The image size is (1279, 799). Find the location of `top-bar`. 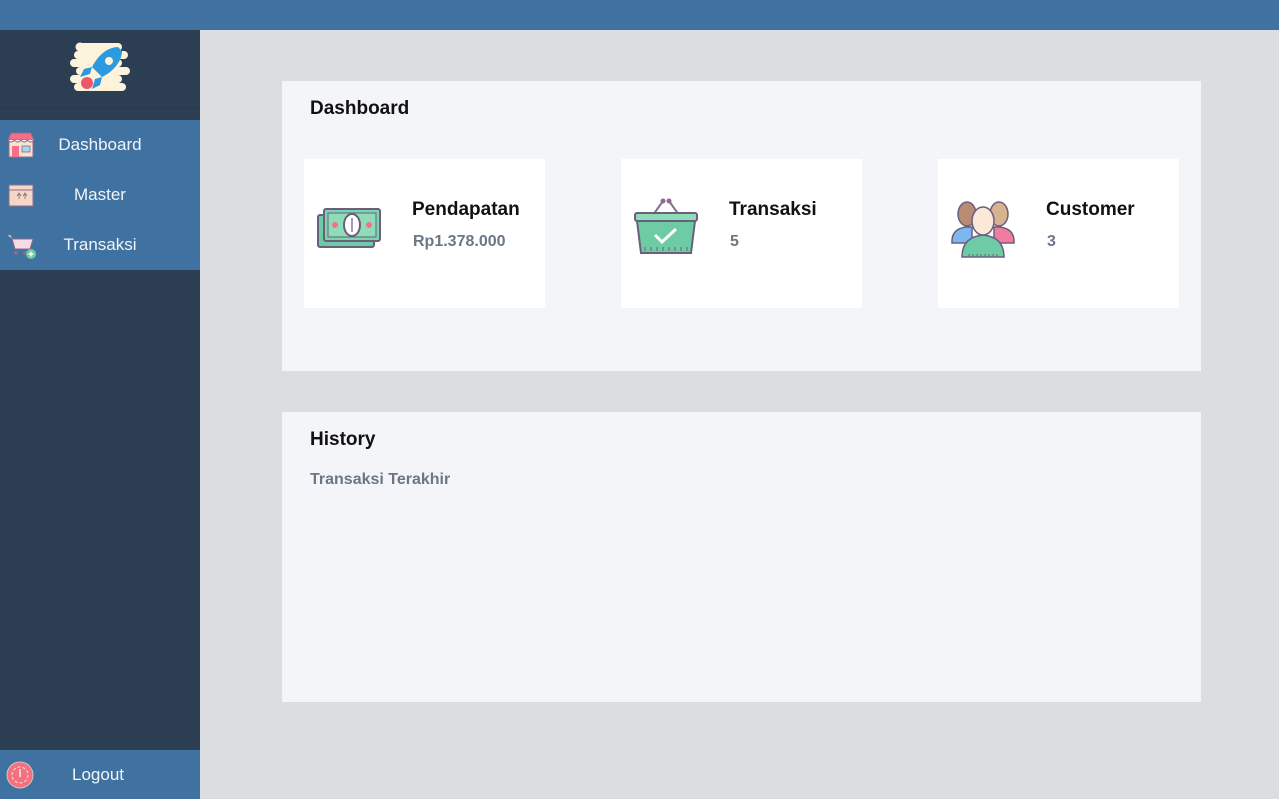

top-bar is located at coordinates (639, 15).